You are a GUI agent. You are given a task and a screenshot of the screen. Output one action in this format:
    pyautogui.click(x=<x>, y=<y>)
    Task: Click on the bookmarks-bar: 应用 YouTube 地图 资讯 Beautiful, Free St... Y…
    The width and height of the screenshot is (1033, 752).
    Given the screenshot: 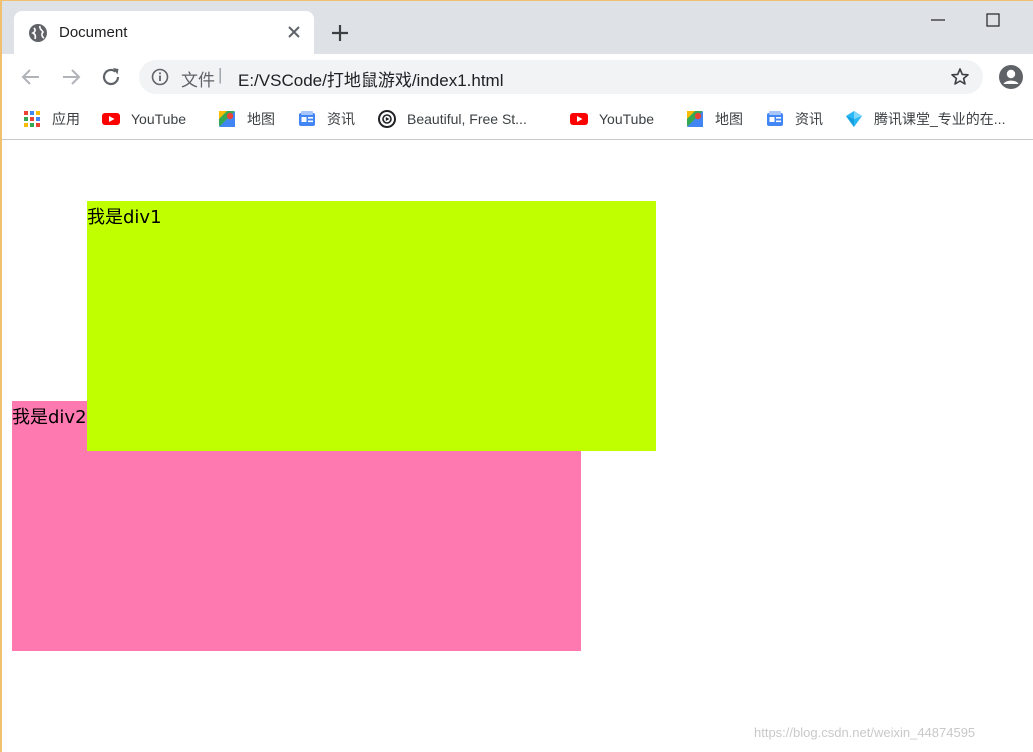 What is the action you would take?
    pyautogui.click(x=517, y=120)
    